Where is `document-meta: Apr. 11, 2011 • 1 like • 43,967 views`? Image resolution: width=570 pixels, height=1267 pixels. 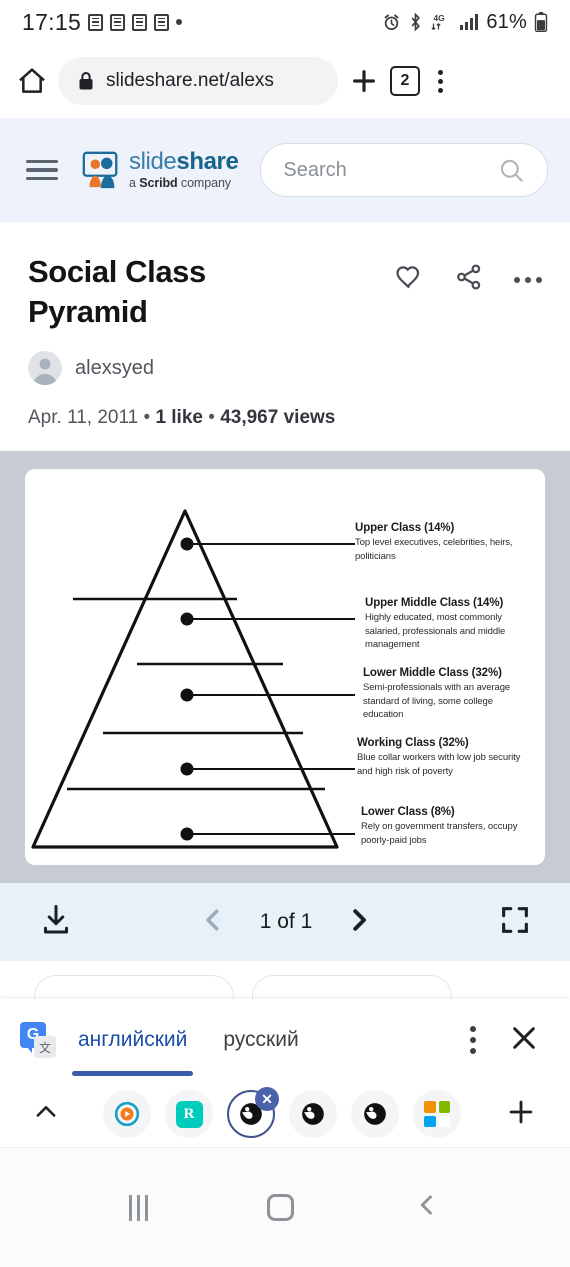 document-meta: Apr. 11, 2011 • 1 like • 43,967 views is located at coordinates (285, 418).